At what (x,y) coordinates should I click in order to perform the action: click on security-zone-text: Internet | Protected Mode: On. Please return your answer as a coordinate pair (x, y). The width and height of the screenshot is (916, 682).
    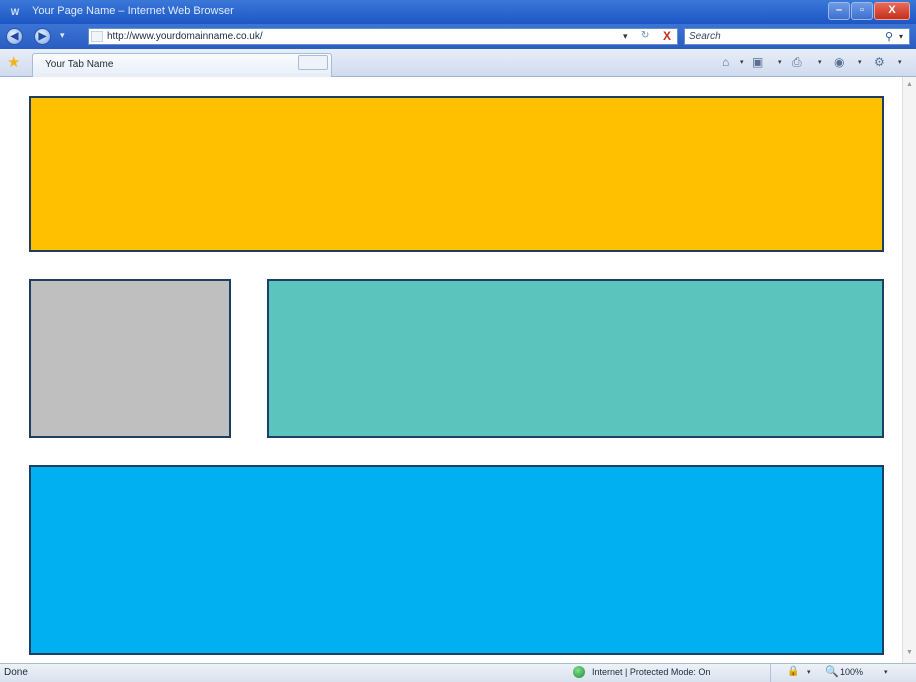
    Looking at the image, I should click on (651, 672).